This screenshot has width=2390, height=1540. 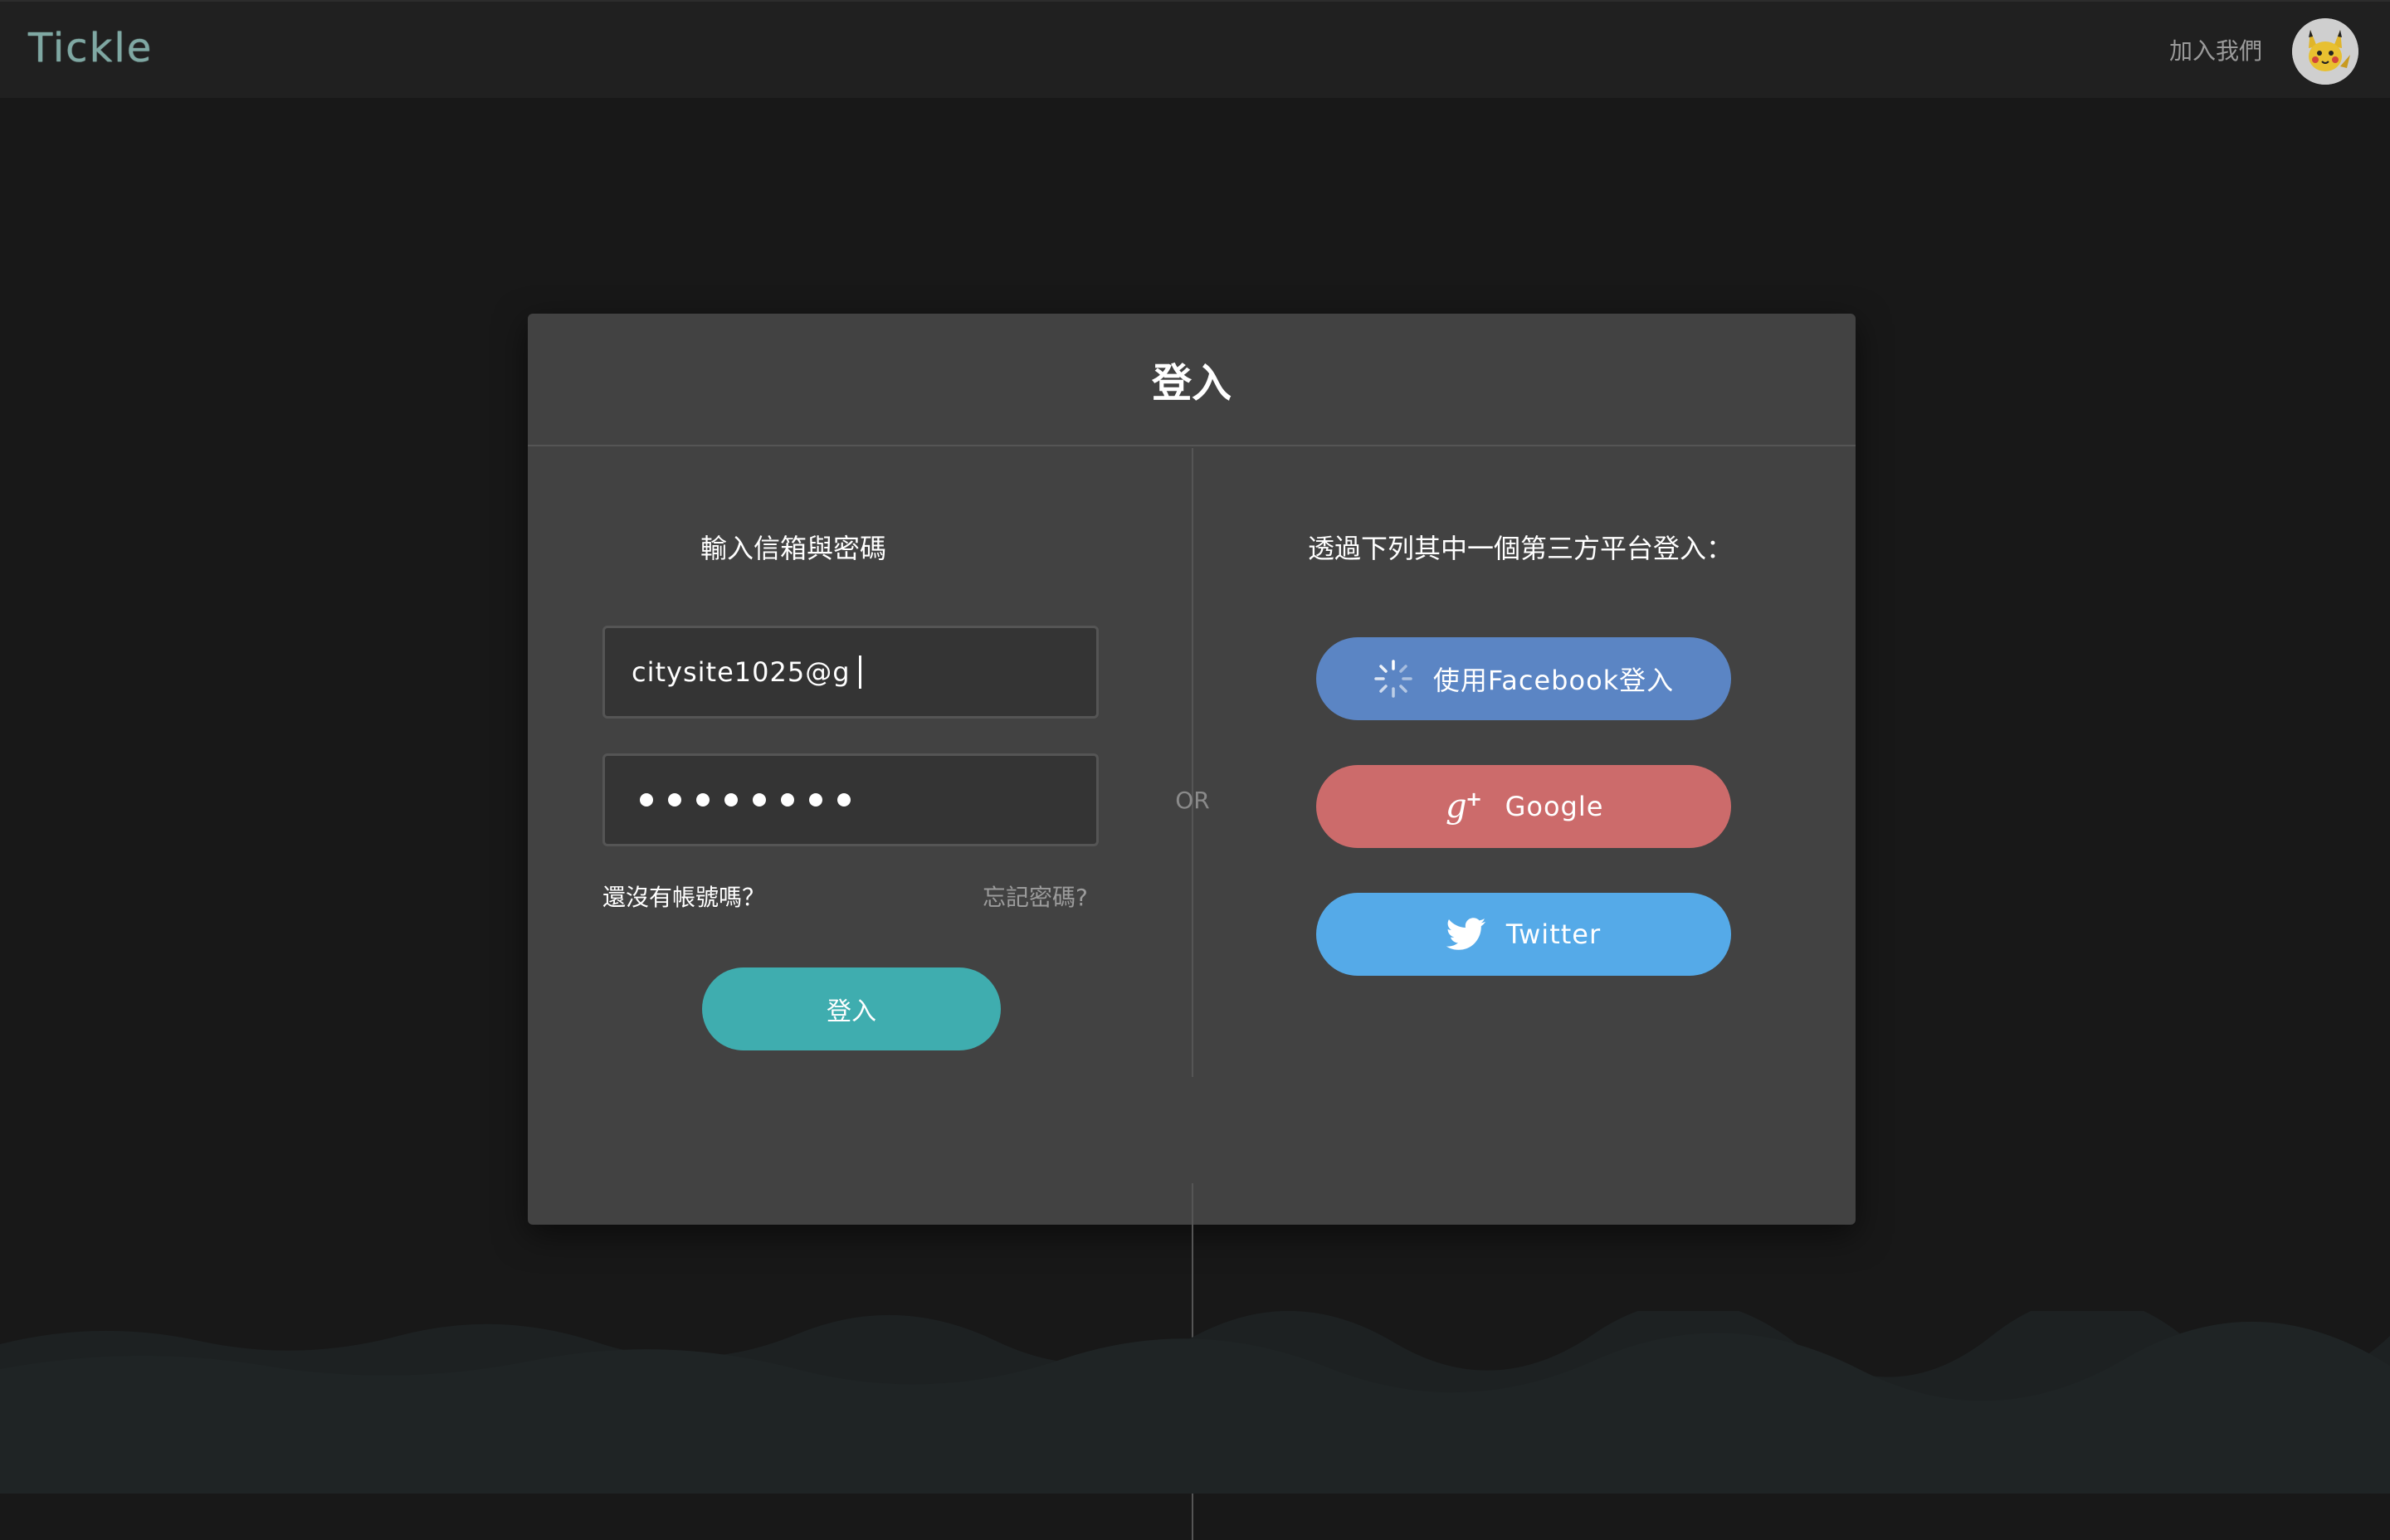 I want to click on google-login-button: g + Google, so click(x=1524, y=806).